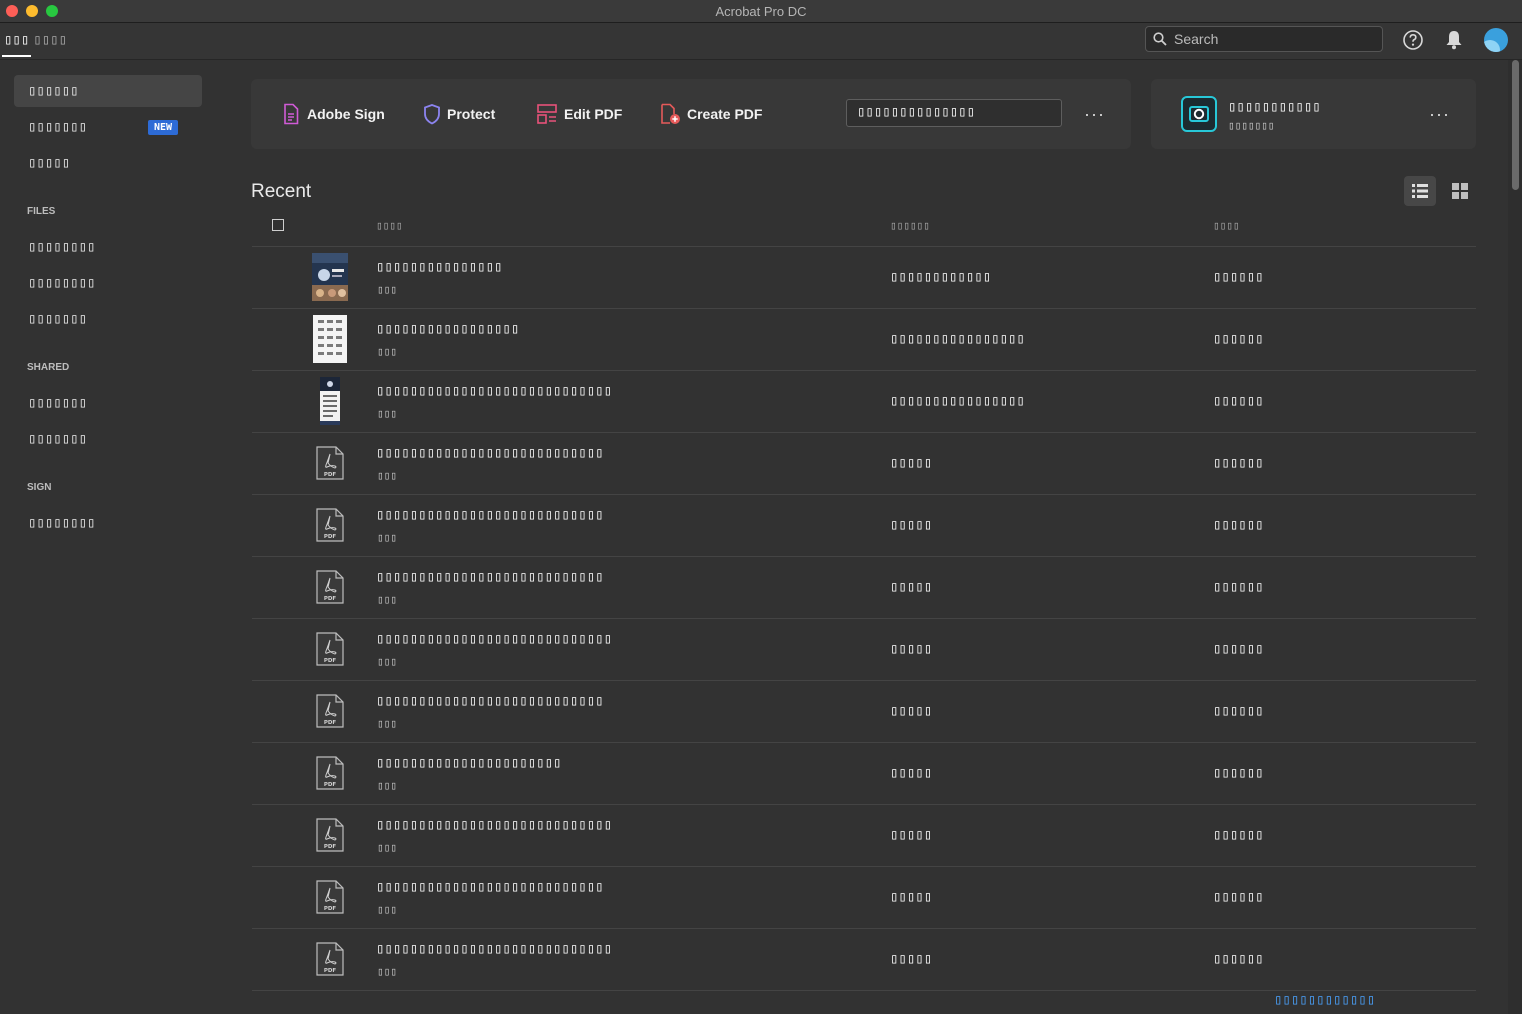 The image size is (1522, 1014). Describe the element at coordinates (53, 91) in the screenshot. I see `sidebar-item-label: ▯▯▯▯▯▯` at that location.